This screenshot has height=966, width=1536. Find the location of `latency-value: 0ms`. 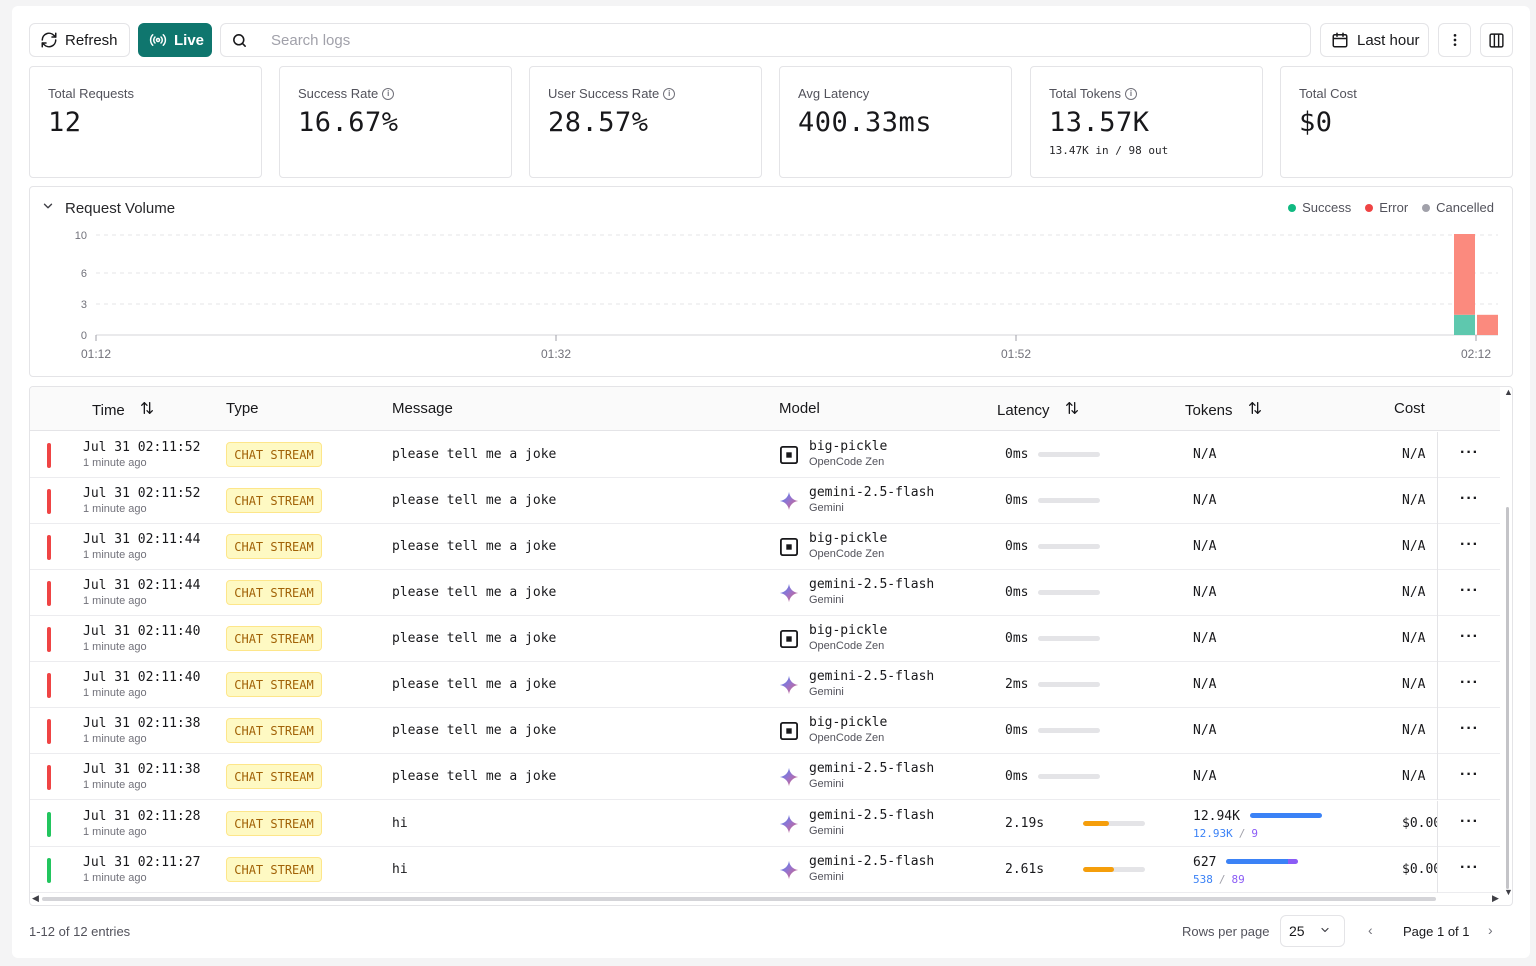

latency-value: 0ms is located at coordinates (1017, 592).